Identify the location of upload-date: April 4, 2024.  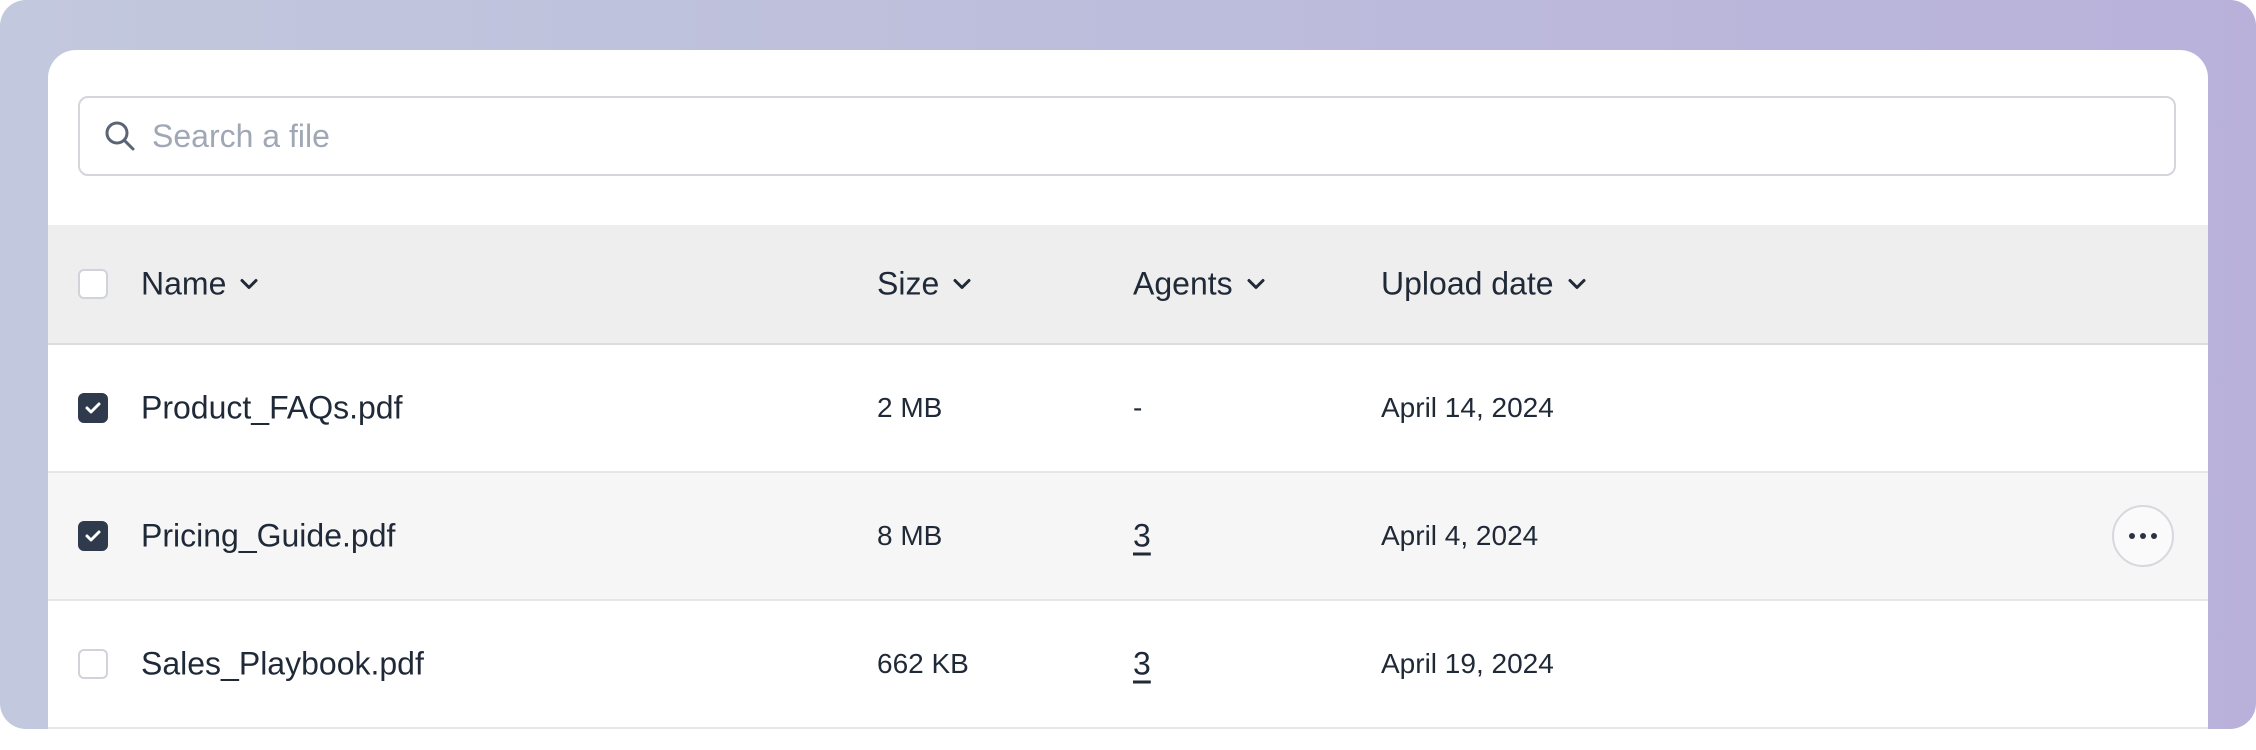
(1460, 535).